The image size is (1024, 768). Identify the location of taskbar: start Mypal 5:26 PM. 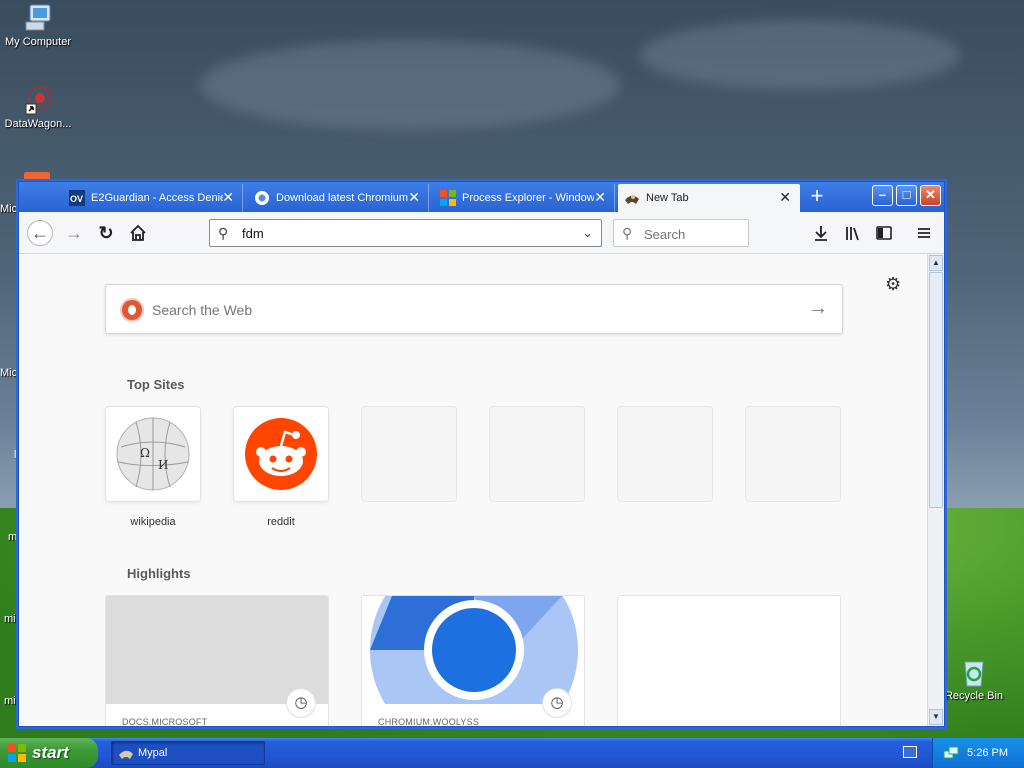
(512, 753).